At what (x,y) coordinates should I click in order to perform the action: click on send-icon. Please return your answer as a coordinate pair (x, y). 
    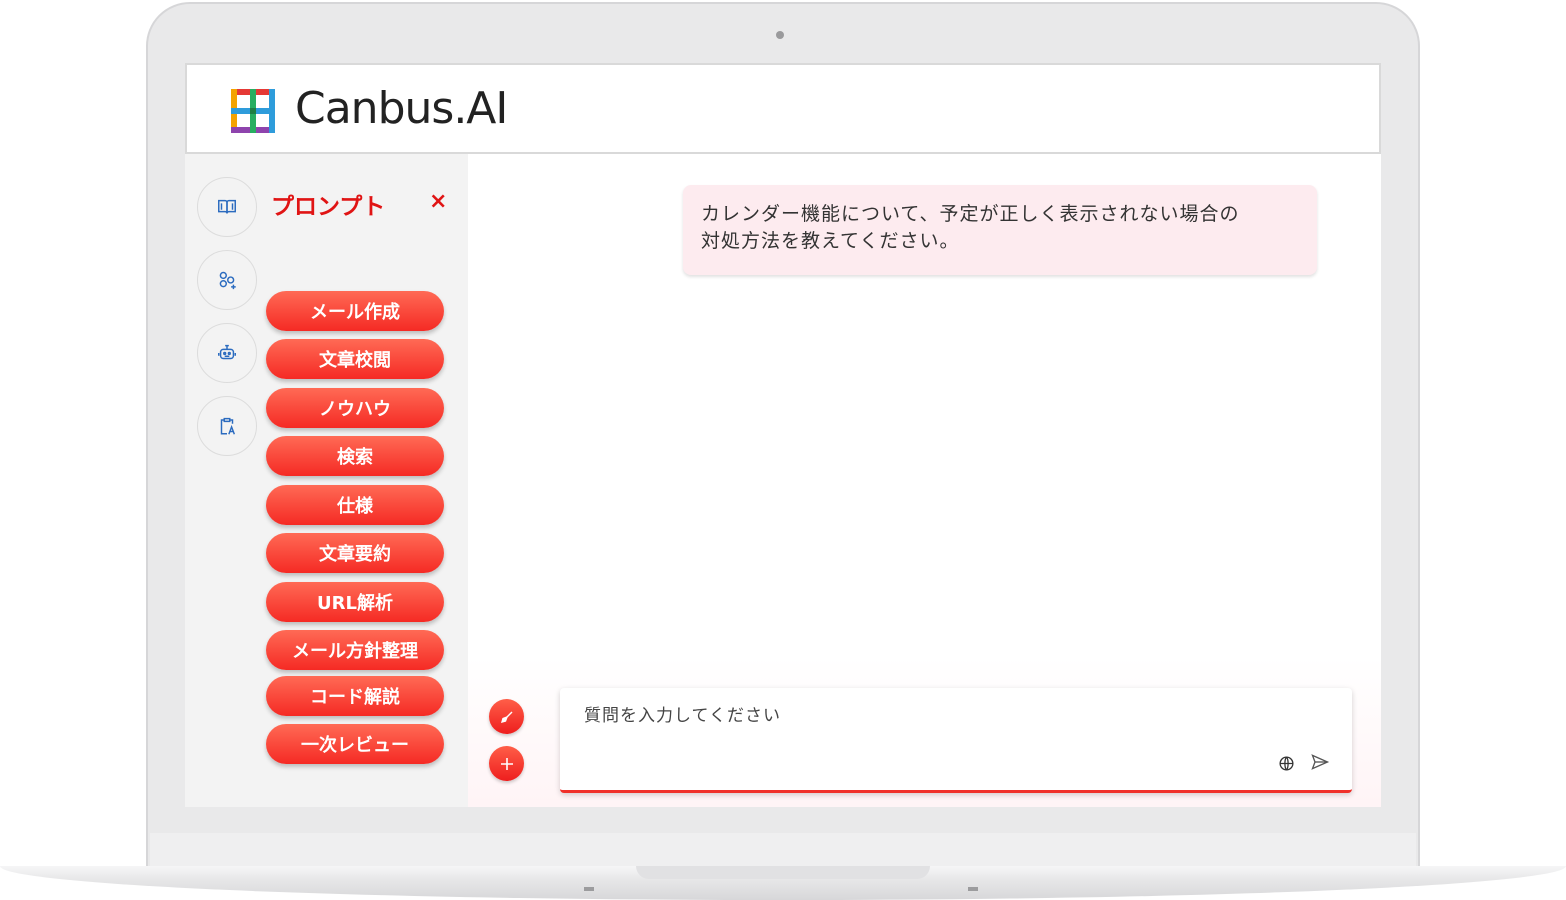
    Looking at the image, I should click on (1320, 762).